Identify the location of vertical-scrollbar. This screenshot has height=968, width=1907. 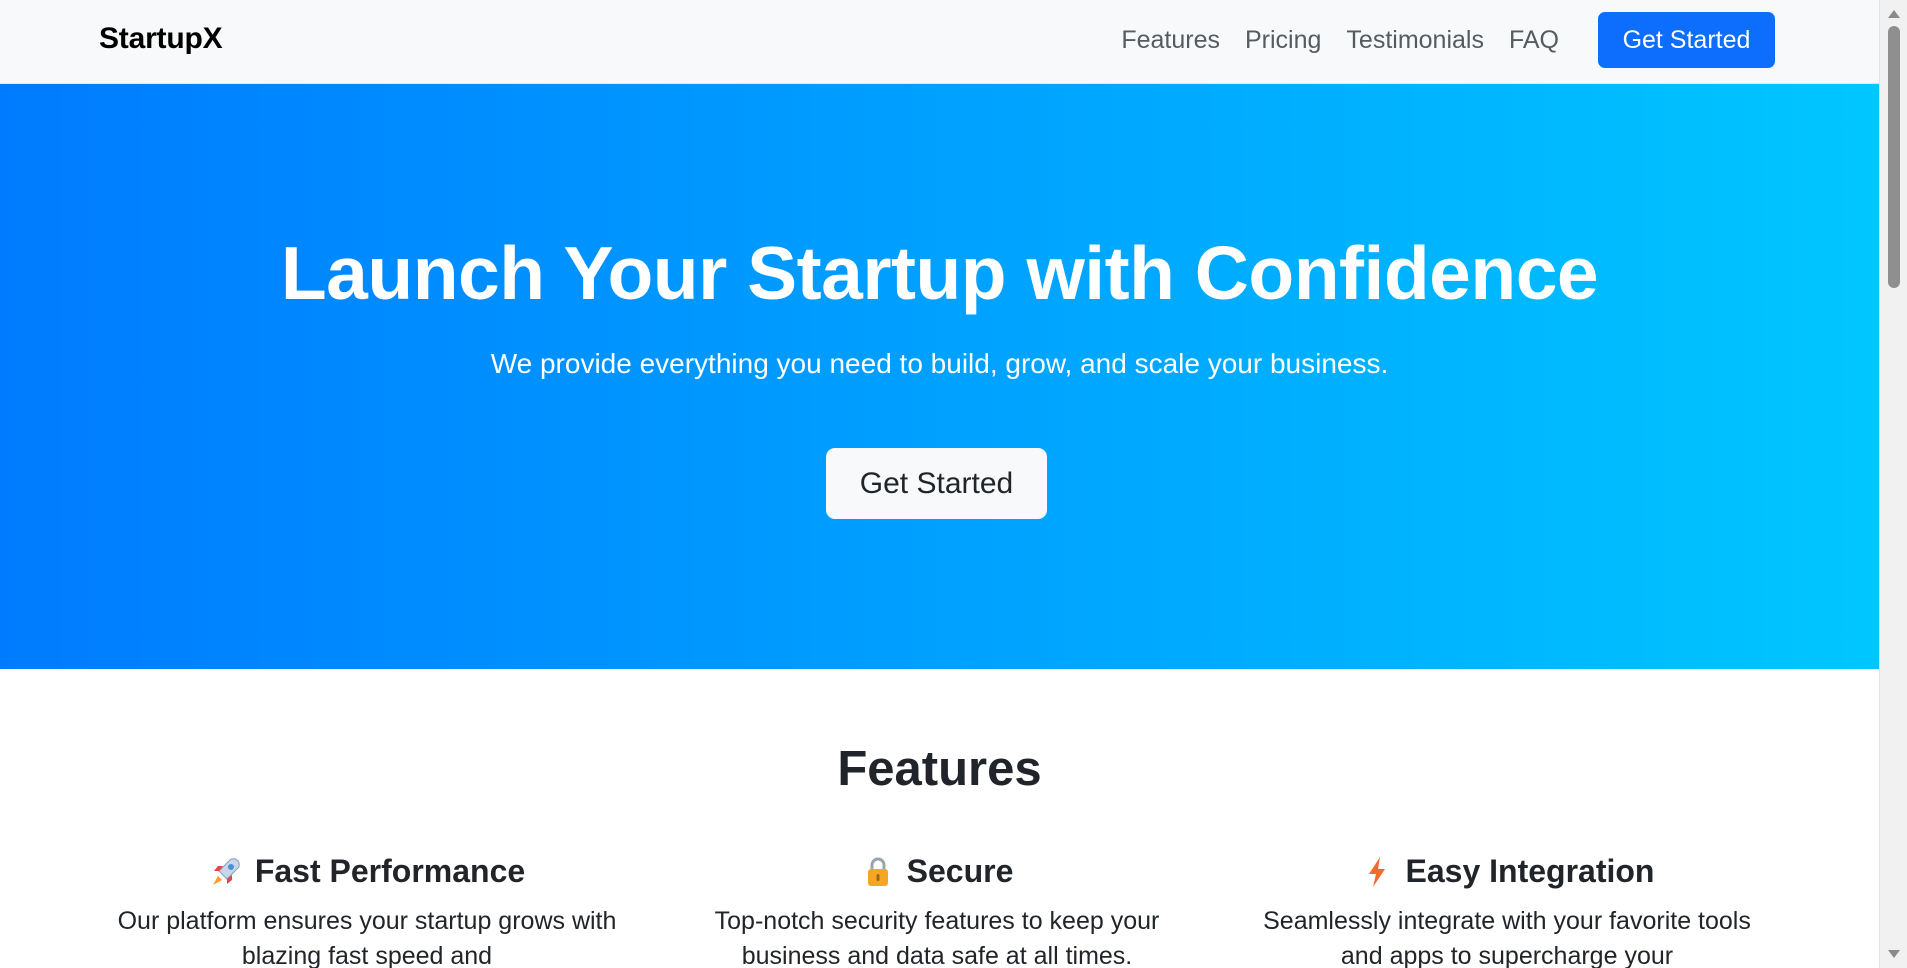
(1893, 484).